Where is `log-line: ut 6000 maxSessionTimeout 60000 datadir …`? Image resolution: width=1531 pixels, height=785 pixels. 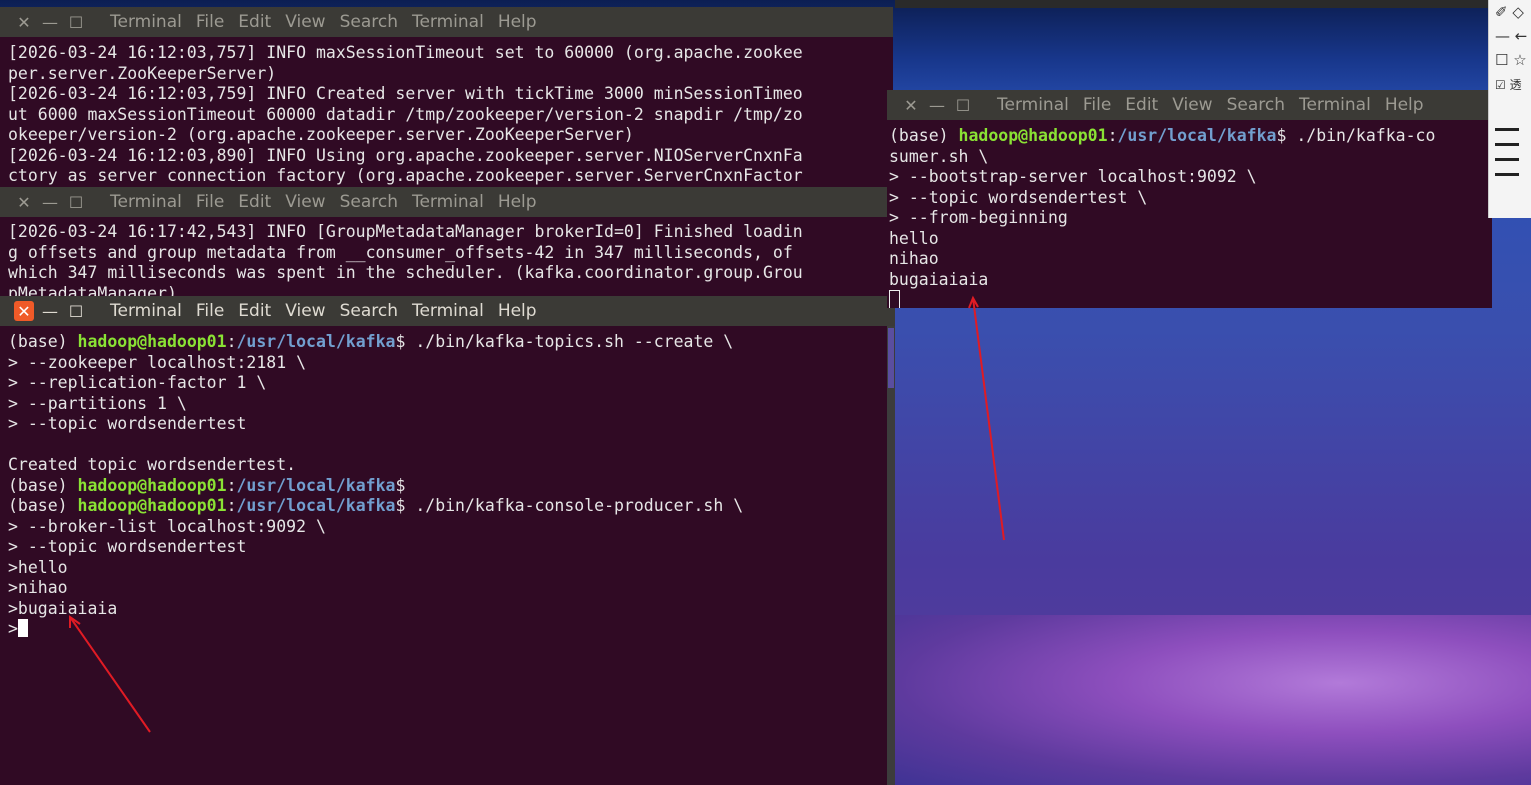 log-line: ut 6000 maxSessionTimeout 60000 datadir … is located at coordinates (405, 114).